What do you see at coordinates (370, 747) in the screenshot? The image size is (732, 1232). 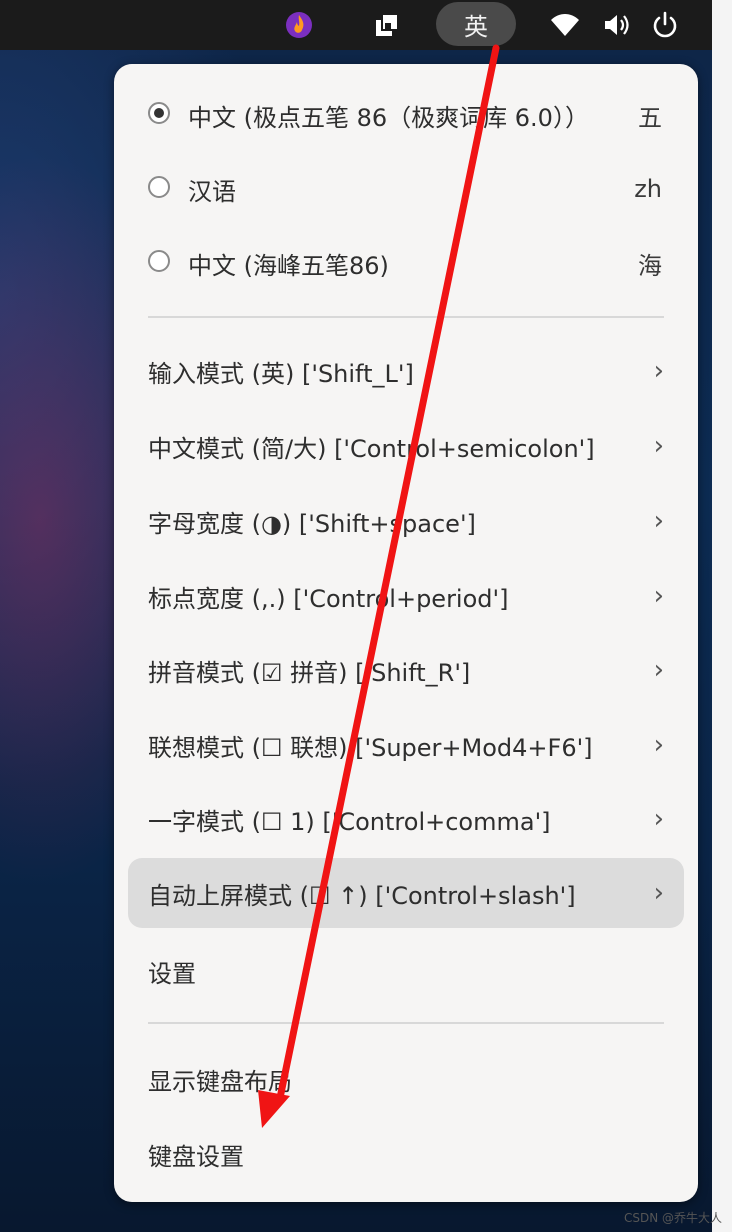 I see `submenu-label: 联想模式 (☐ 联想) ['Super+Mod4+F6']` at bounding box center [370, 747].